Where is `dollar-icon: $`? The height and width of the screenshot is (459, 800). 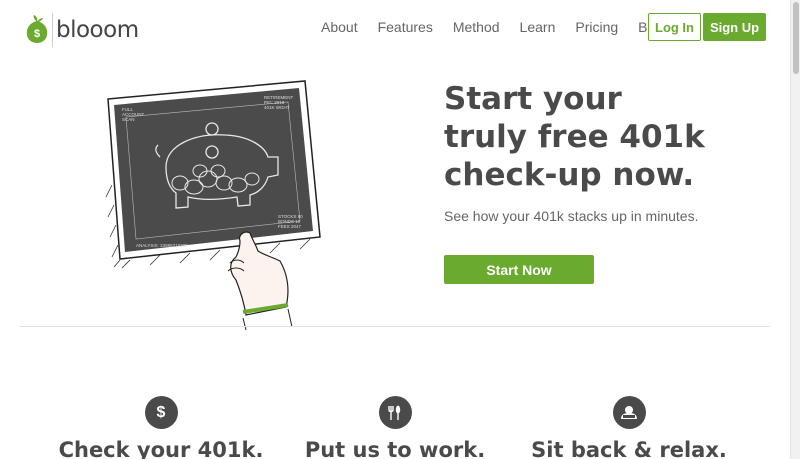
dollar-icon: $ is located at coordinates (161, 412).